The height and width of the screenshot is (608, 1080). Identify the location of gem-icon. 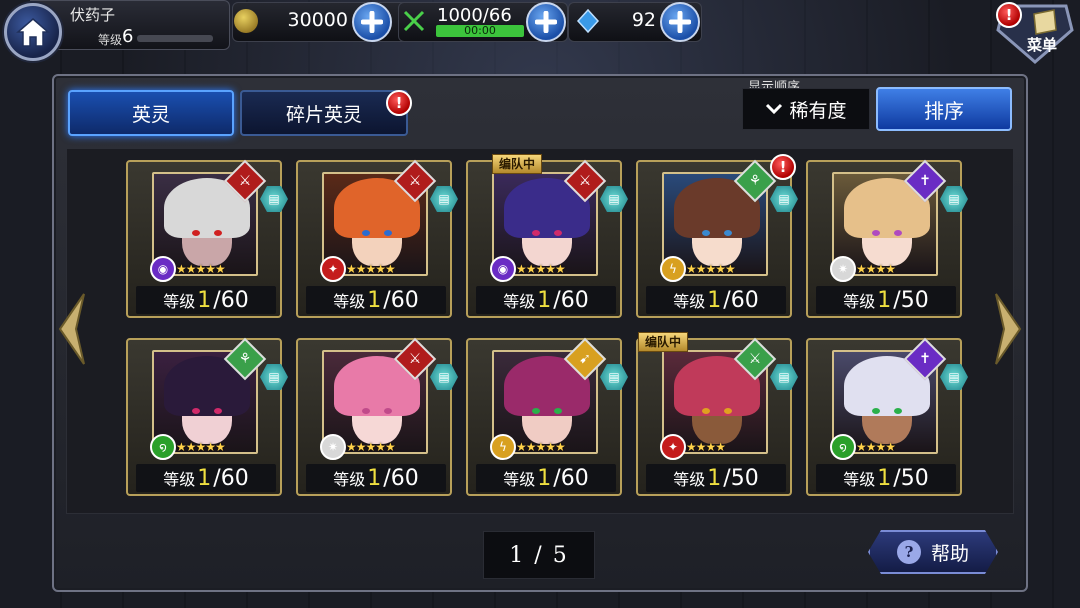
(588, 21).